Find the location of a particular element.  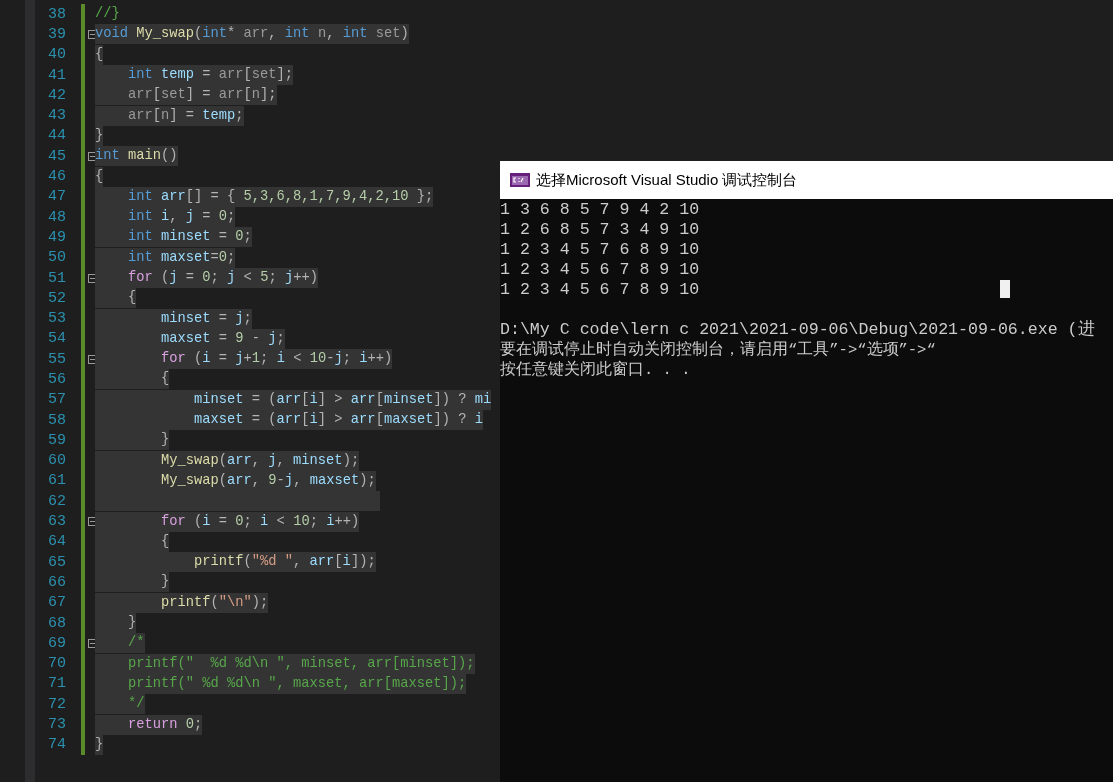

line-number: 60 is located at coordinates (56, 461).